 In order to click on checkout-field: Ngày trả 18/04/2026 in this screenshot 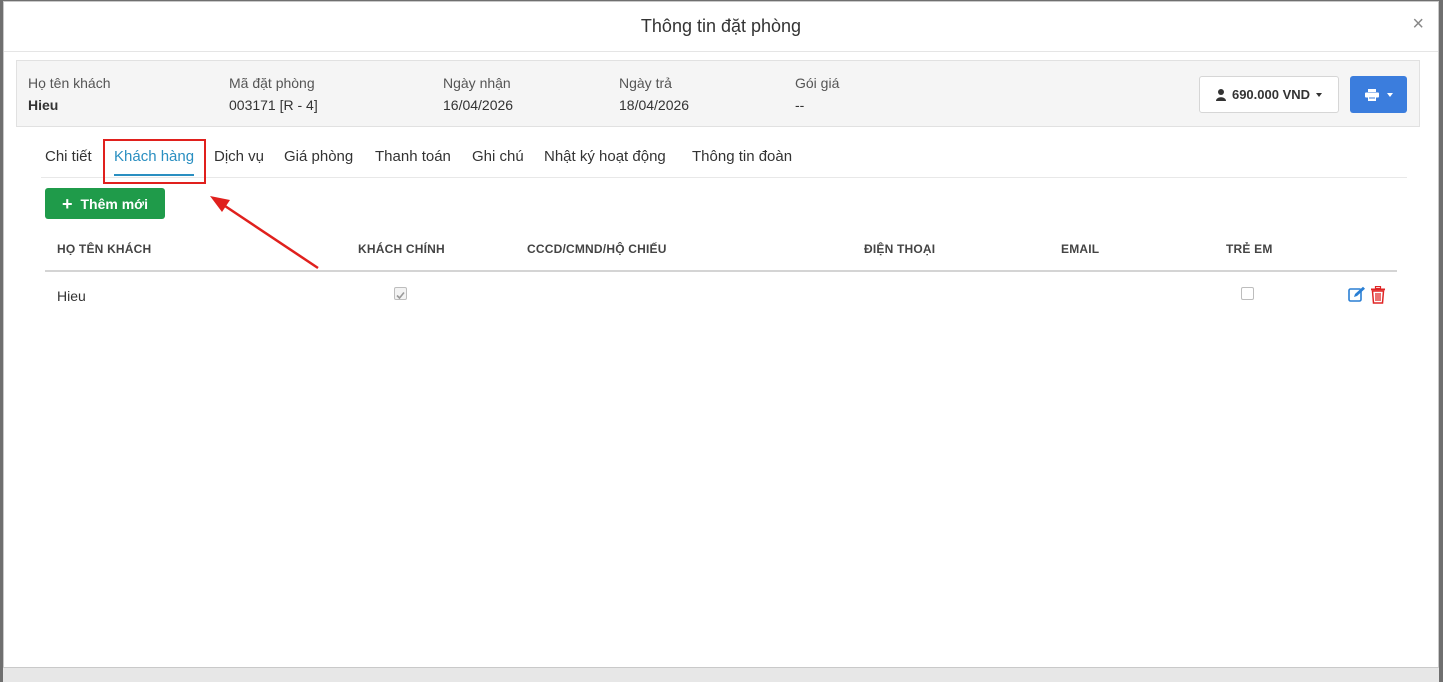, I will do `click(654, 94)`.